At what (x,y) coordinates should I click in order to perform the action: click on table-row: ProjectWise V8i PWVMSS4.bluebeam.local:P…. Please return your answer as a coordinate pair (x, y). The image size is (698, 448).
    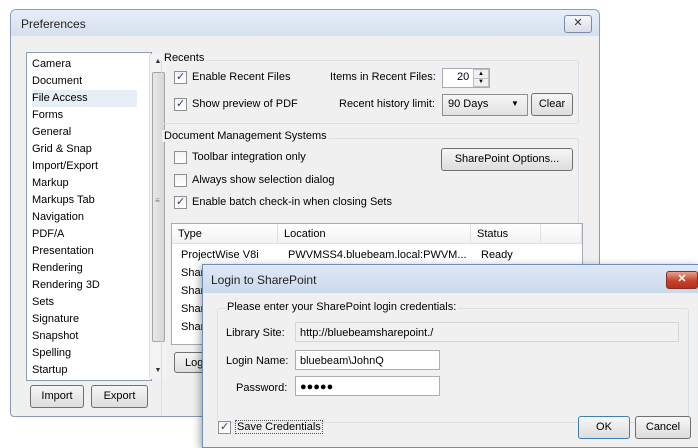
    Looking at the image, I should click on (377, 255).